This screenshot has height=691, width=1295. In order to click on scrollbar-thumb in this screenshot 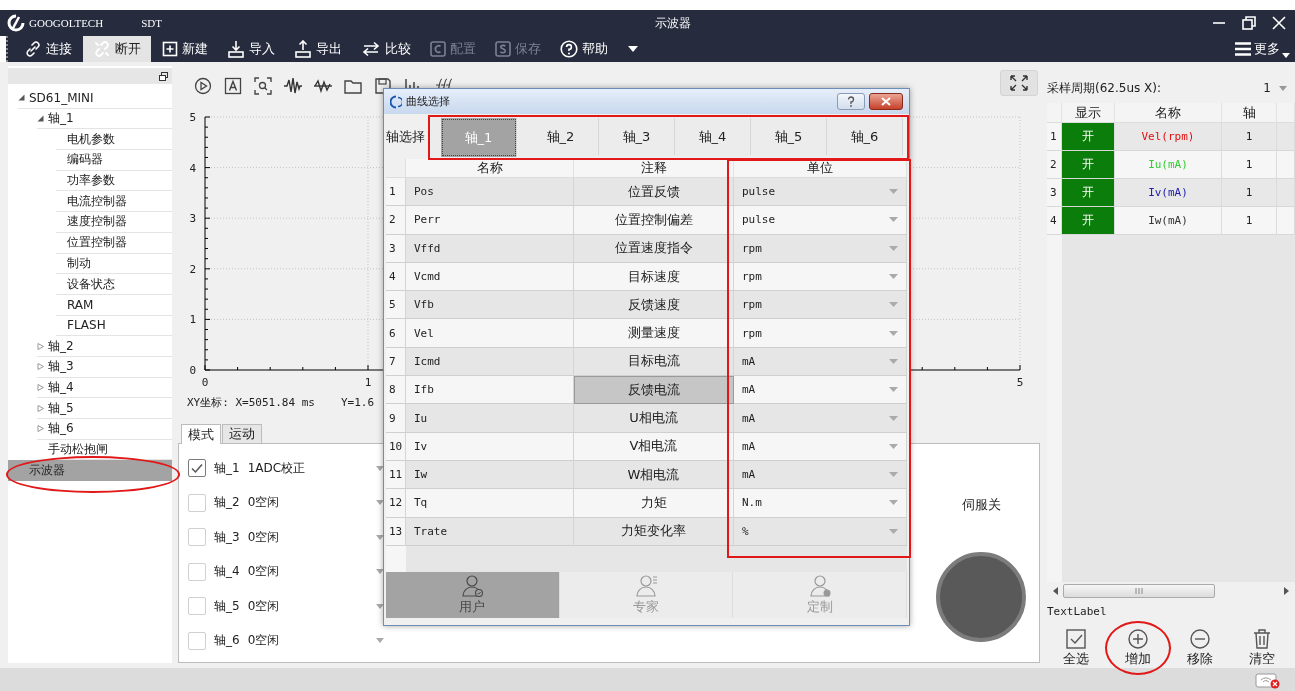, I will do `click(1139, 590)`.